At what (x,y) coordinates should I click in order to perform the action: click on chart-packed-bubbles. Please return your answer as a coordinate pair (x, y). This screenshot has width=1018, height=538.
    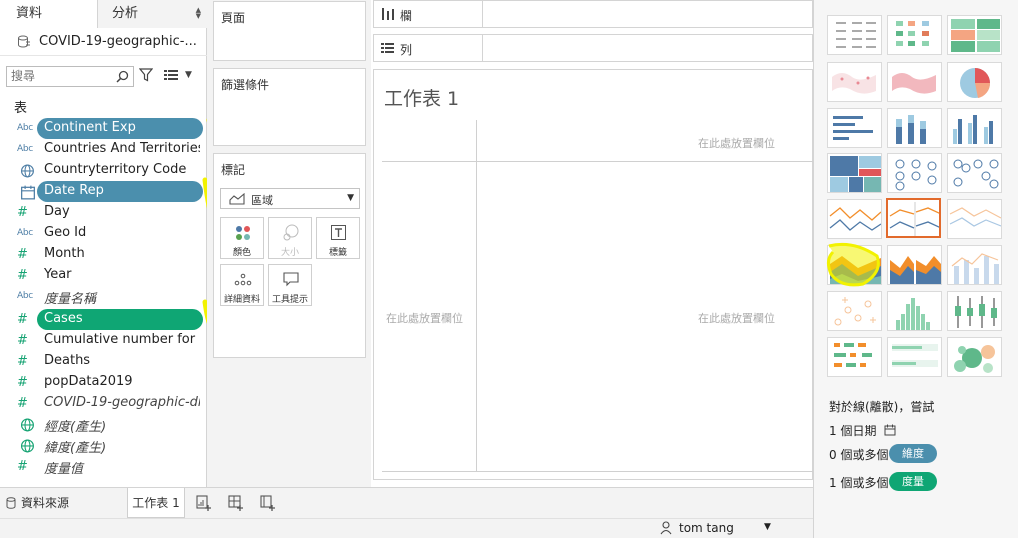
    Looking at the image, I should click on (974, 357).